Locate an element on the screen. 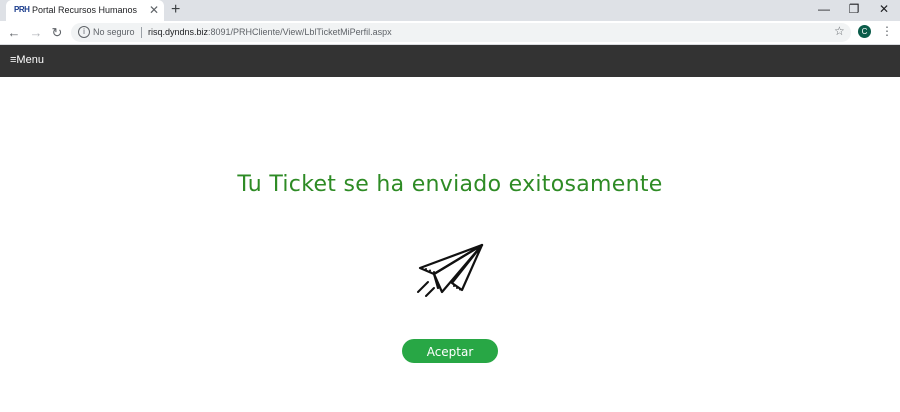 The width and height of the screenshot is (900, 412). browser-menu-icon: ⋮ is located at coordinates (887, 31).